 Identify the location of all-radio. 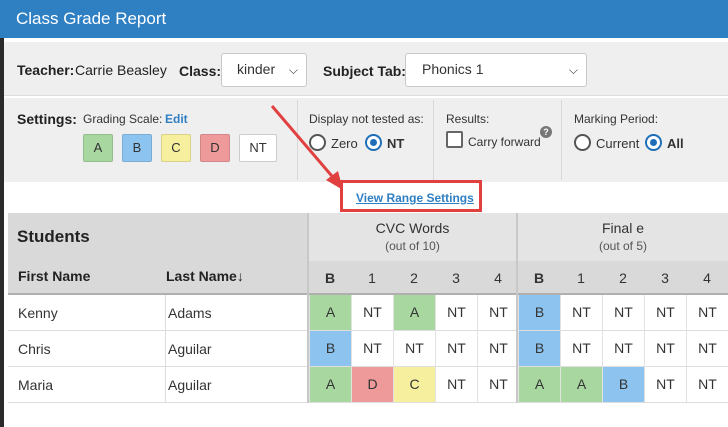
(653, 142).